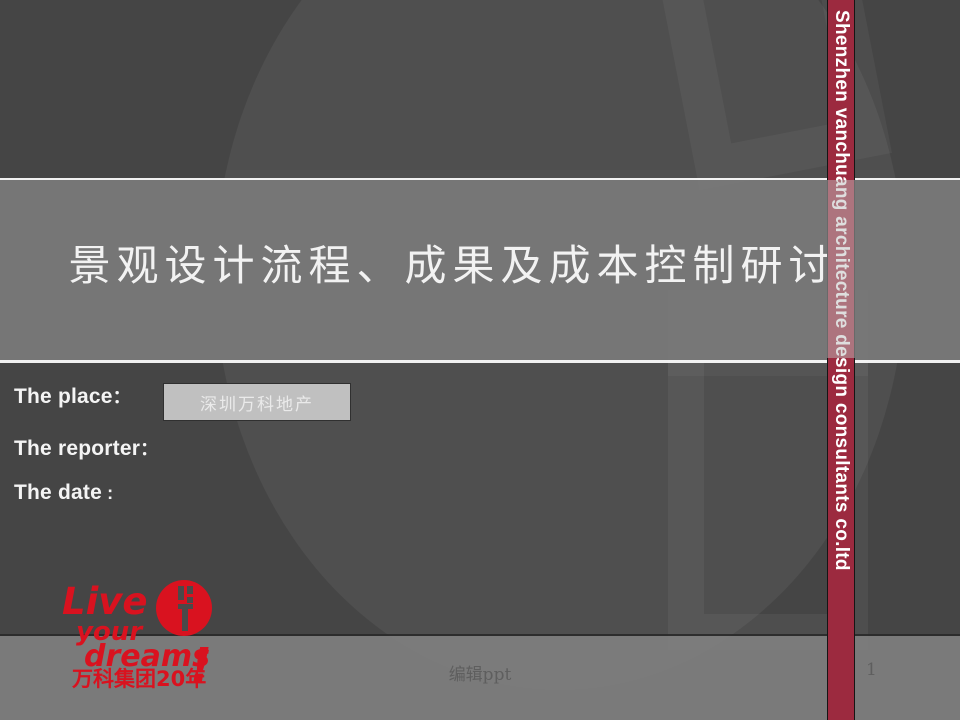 The width and height of the screenshot is (960, 720). Describe the element at coordinates (149, 449) in the screenshot. I see `reporter-colon: ：` at that location.